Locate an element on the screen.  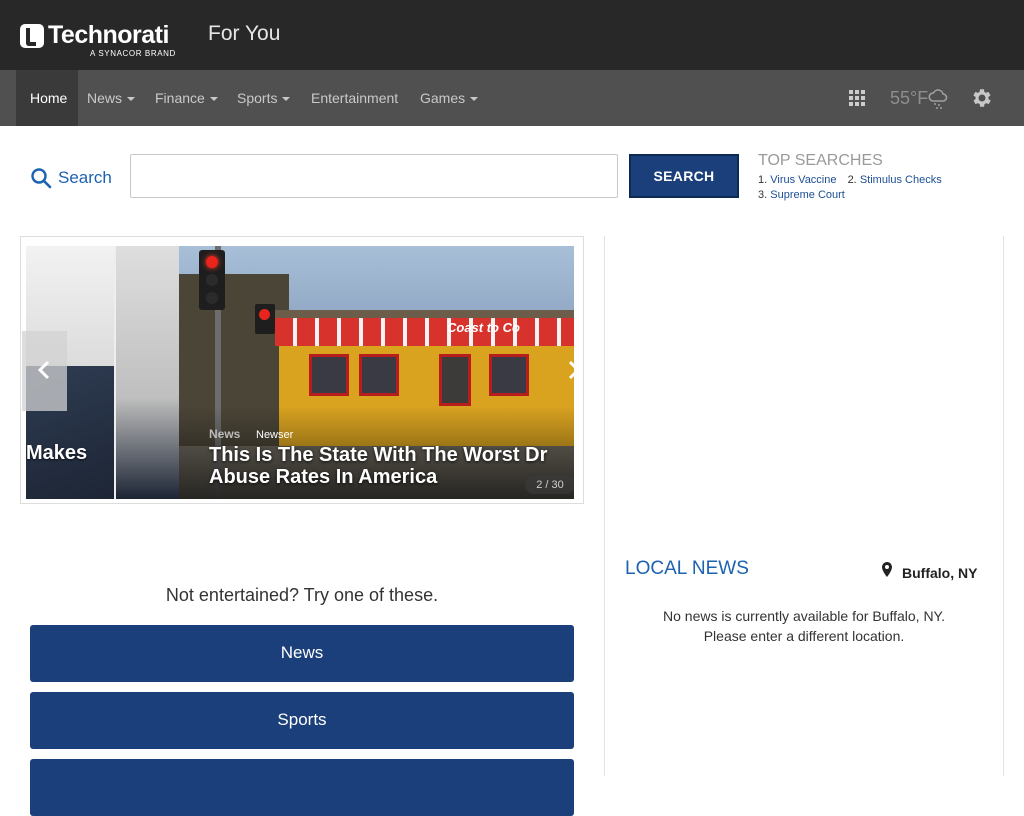
slide-category: News is located at coordinates (224, 434).